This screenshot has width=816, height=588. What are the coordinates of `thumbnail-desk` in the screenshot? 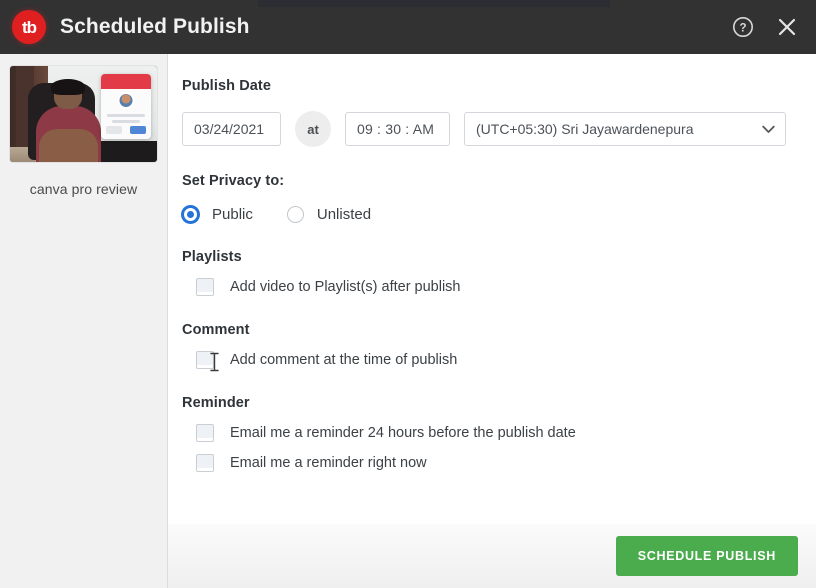 It's located at (126, 151).